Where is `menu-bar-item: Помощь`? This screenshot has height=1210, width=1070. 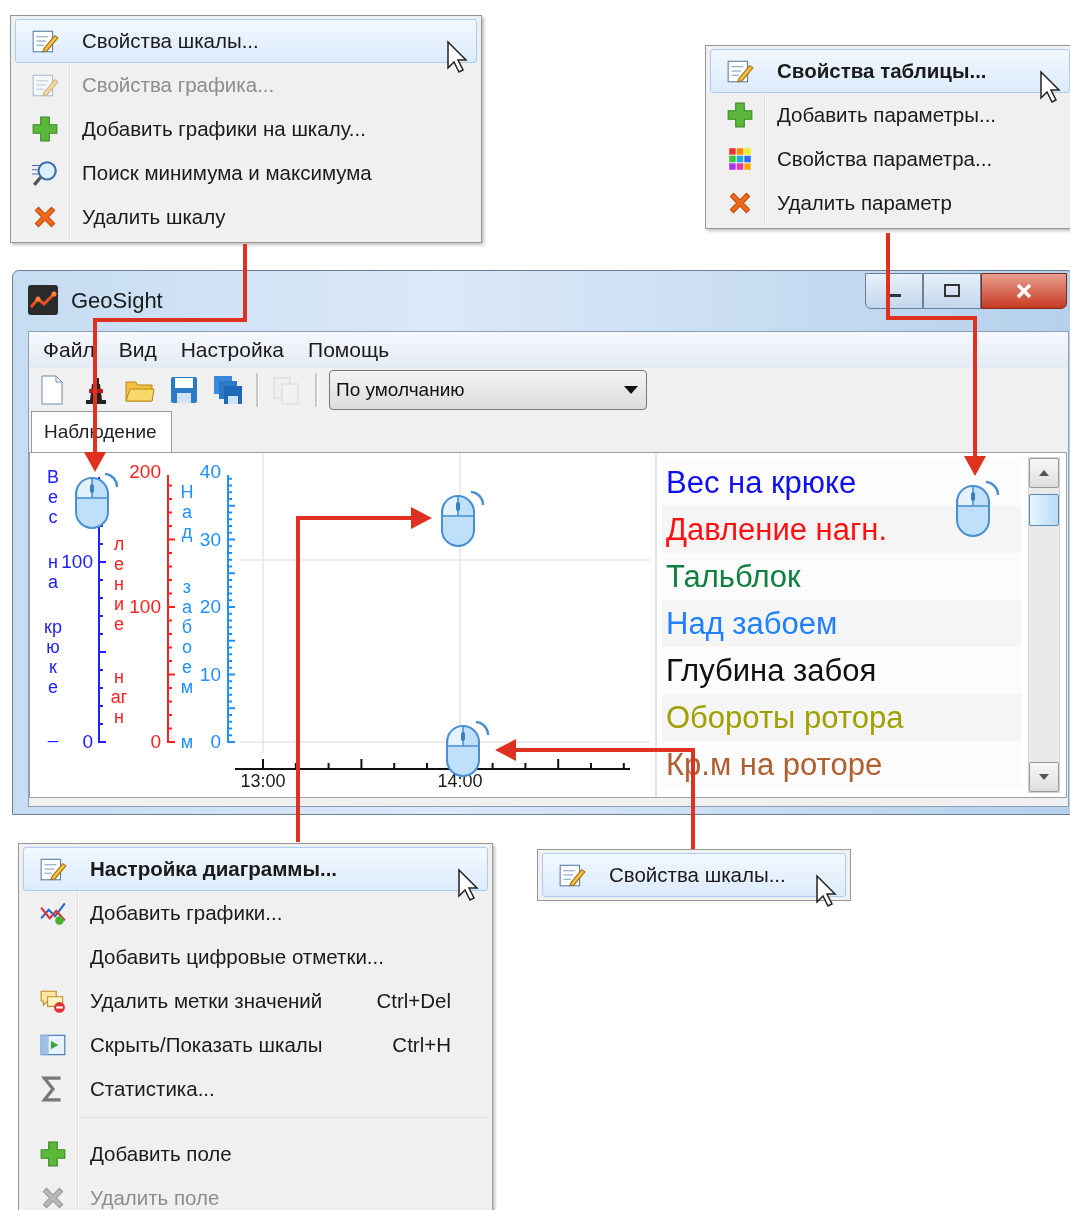 menu-bar-item: Помощь is located at coordinates (349, 350).